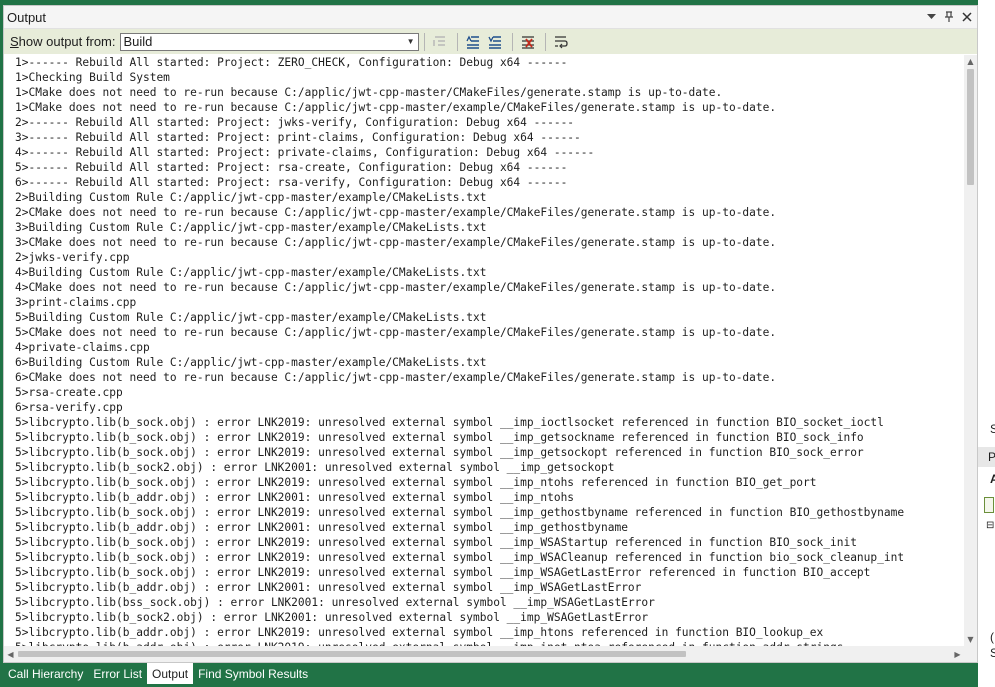  I want to click on output-line: 3>print-claims.cpp, so click(76, 302).